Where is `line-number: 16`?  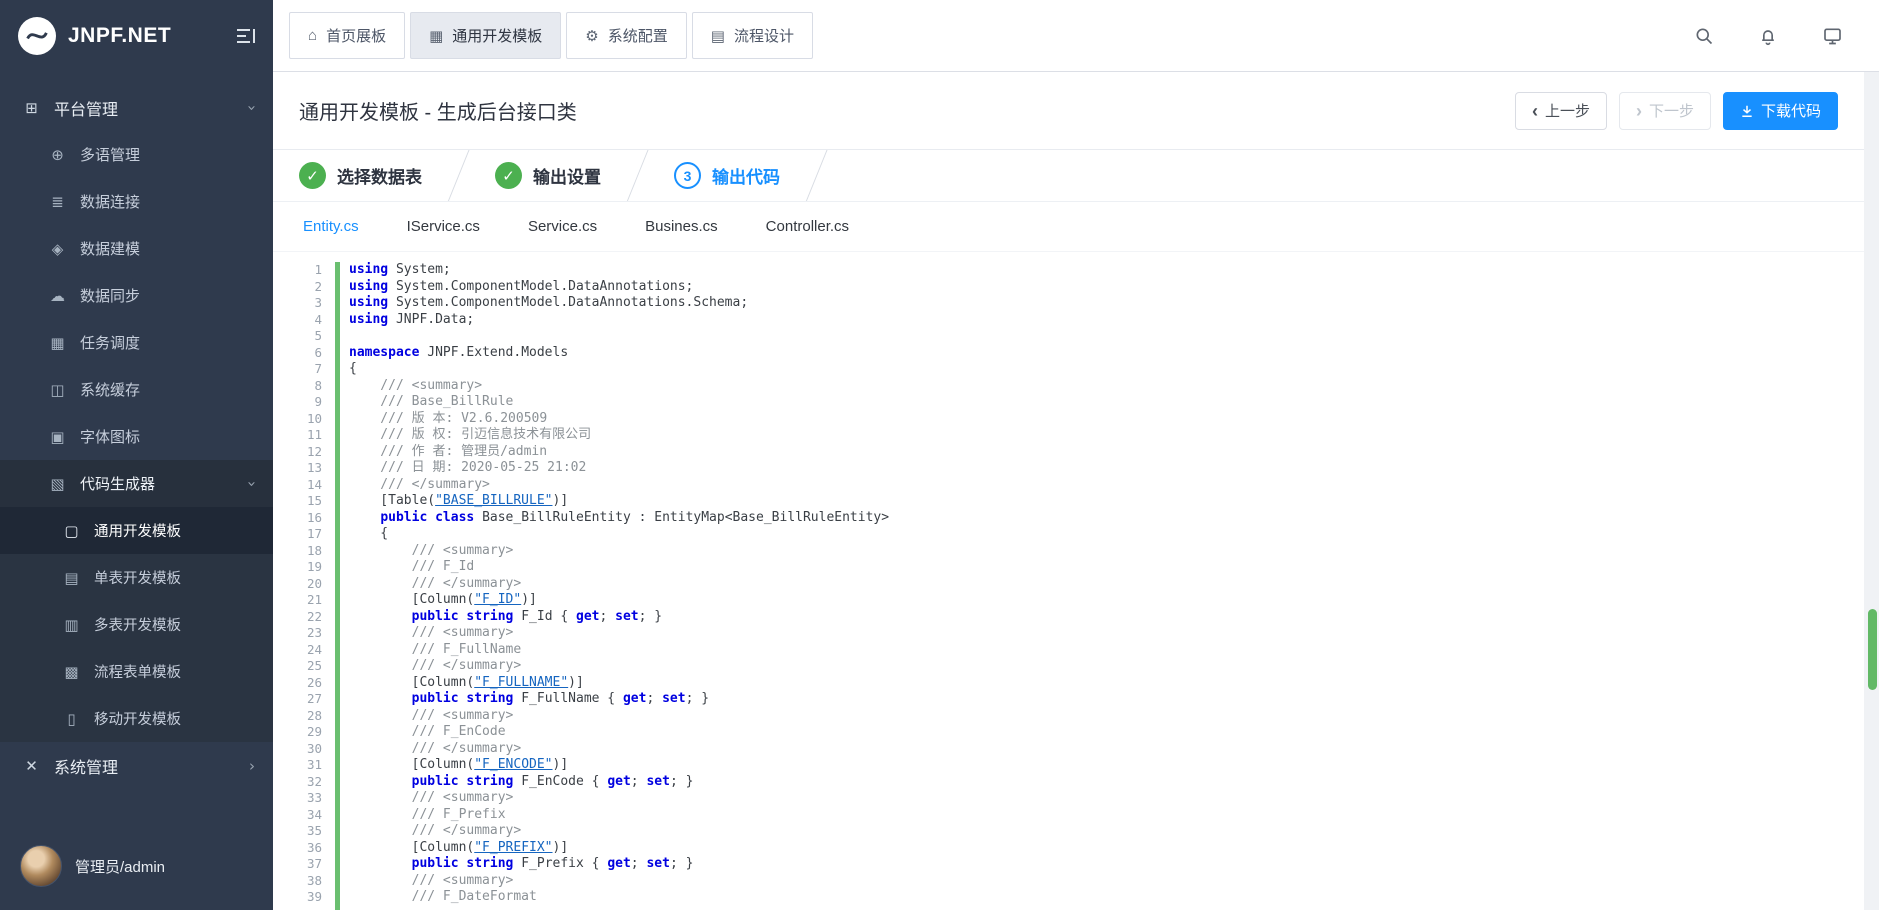
line-number: 16 is located at coordinates (314, 517).